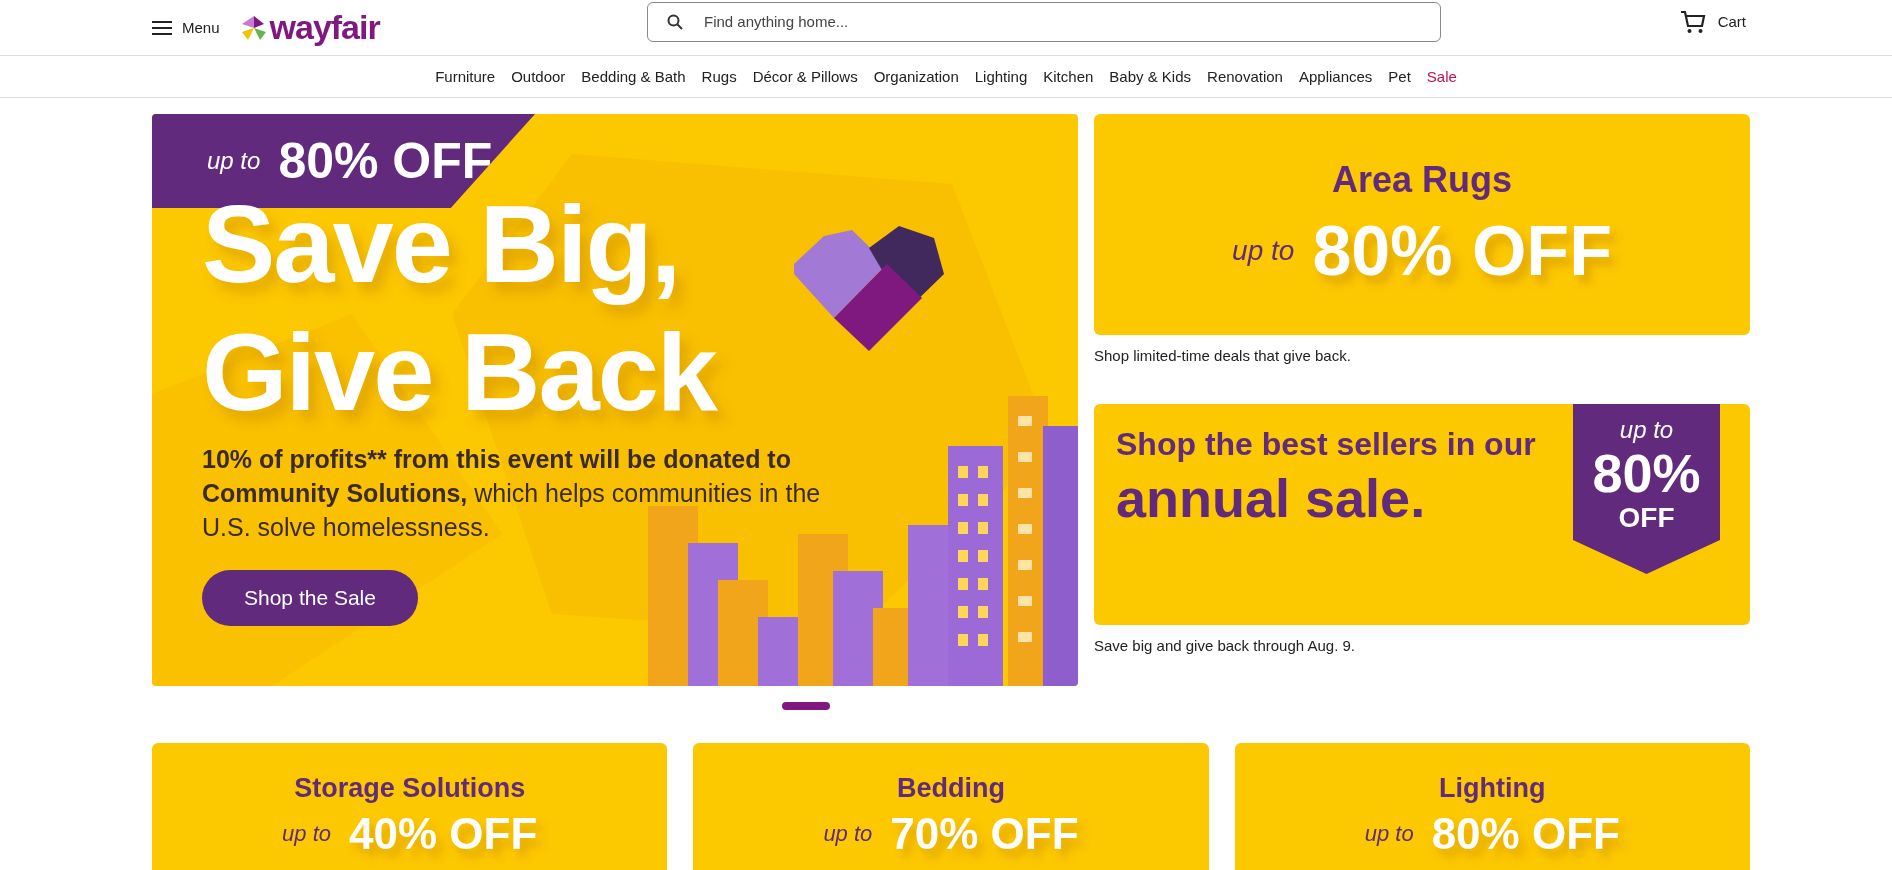 This screenshot has height=870, width=1892. I want to click on shop-sale-button: Shop the Sale, so click(310, 598).